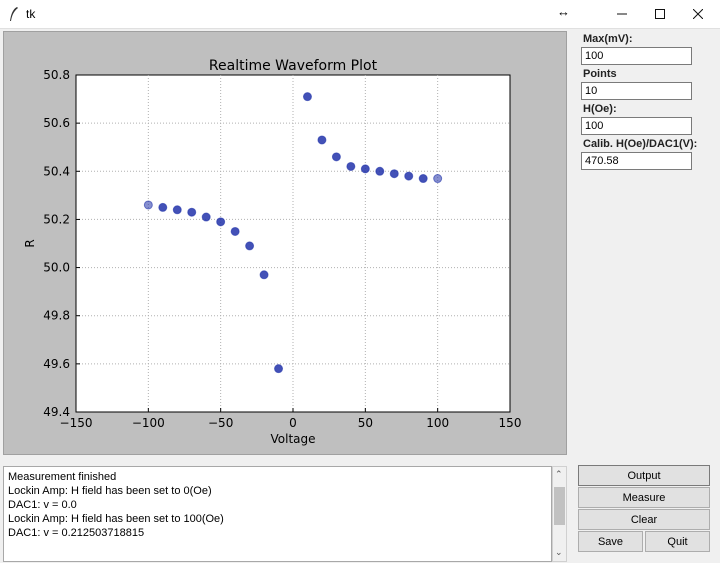 The height and width of the screenshot is (563, 720). What do you see at coordinates (600, 74) in the screenshot?
I see `points-label: Points` at bounding box center [600, 74].